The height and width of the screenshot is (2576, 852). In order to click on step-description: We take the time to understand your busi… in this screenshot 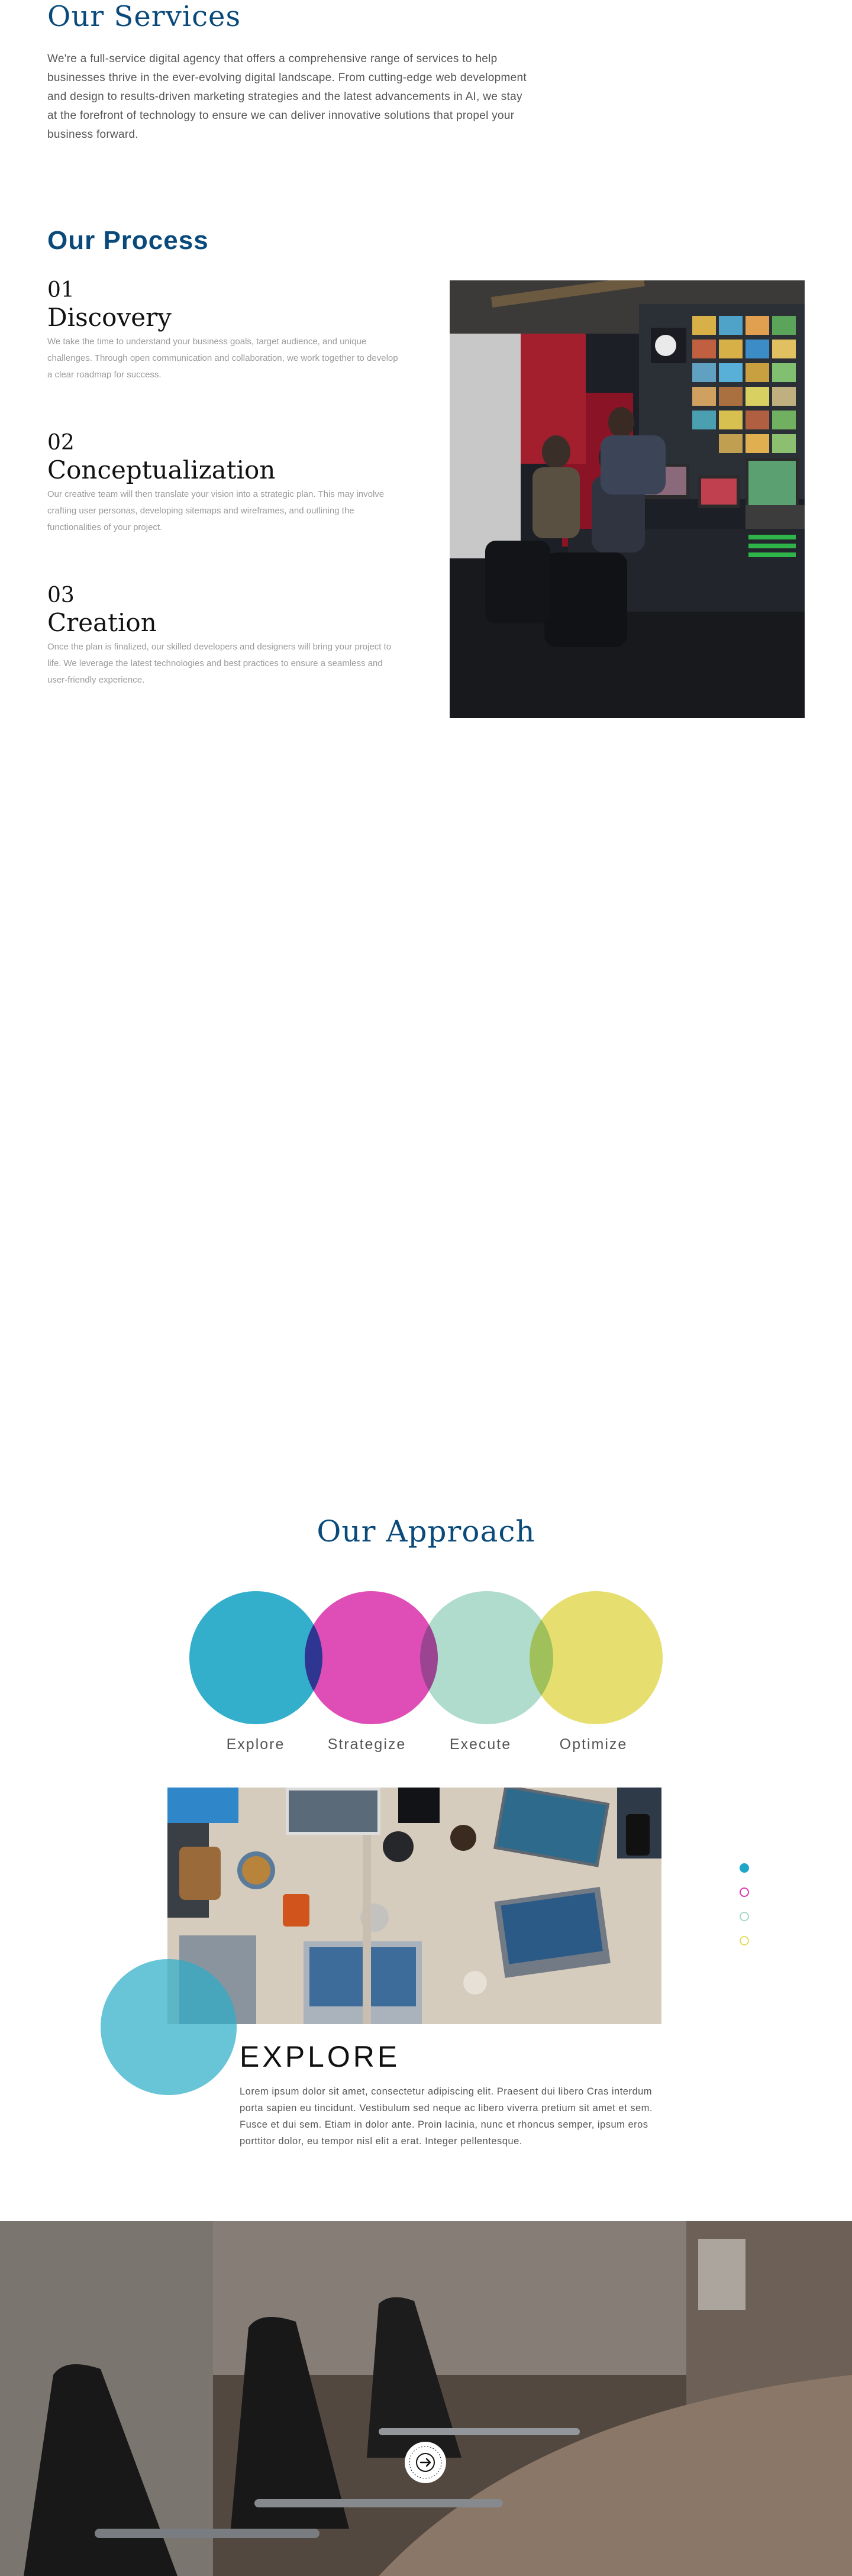, I will do `click(222, 358)`.